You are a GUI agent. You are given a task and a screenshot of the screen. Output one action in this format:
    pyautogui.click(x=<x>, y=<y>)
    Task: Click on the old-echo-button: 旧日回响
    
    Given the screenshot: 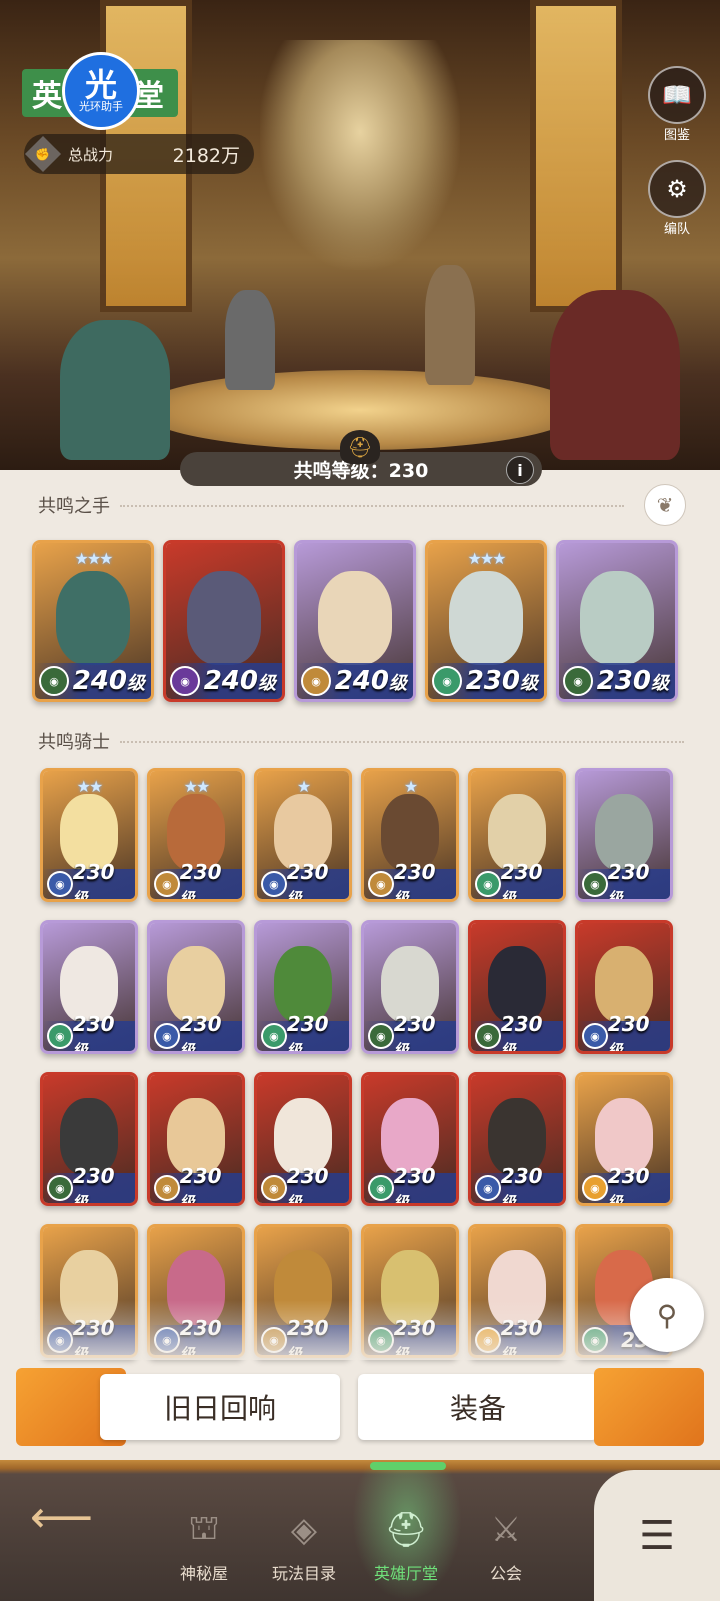 What is the action you would take?
    pyautogui.click(x=220, y=1407)
    